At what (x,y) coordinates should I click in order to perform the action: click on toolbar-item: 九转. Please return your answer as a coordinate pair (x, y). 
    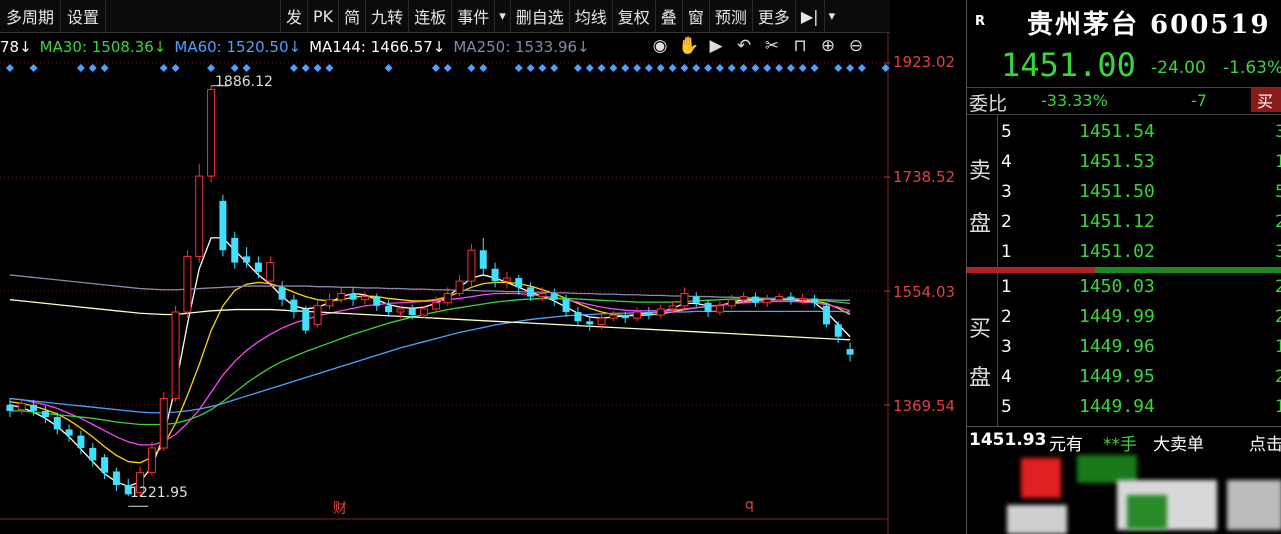
    Looking at the image, I should click on (386, 16).